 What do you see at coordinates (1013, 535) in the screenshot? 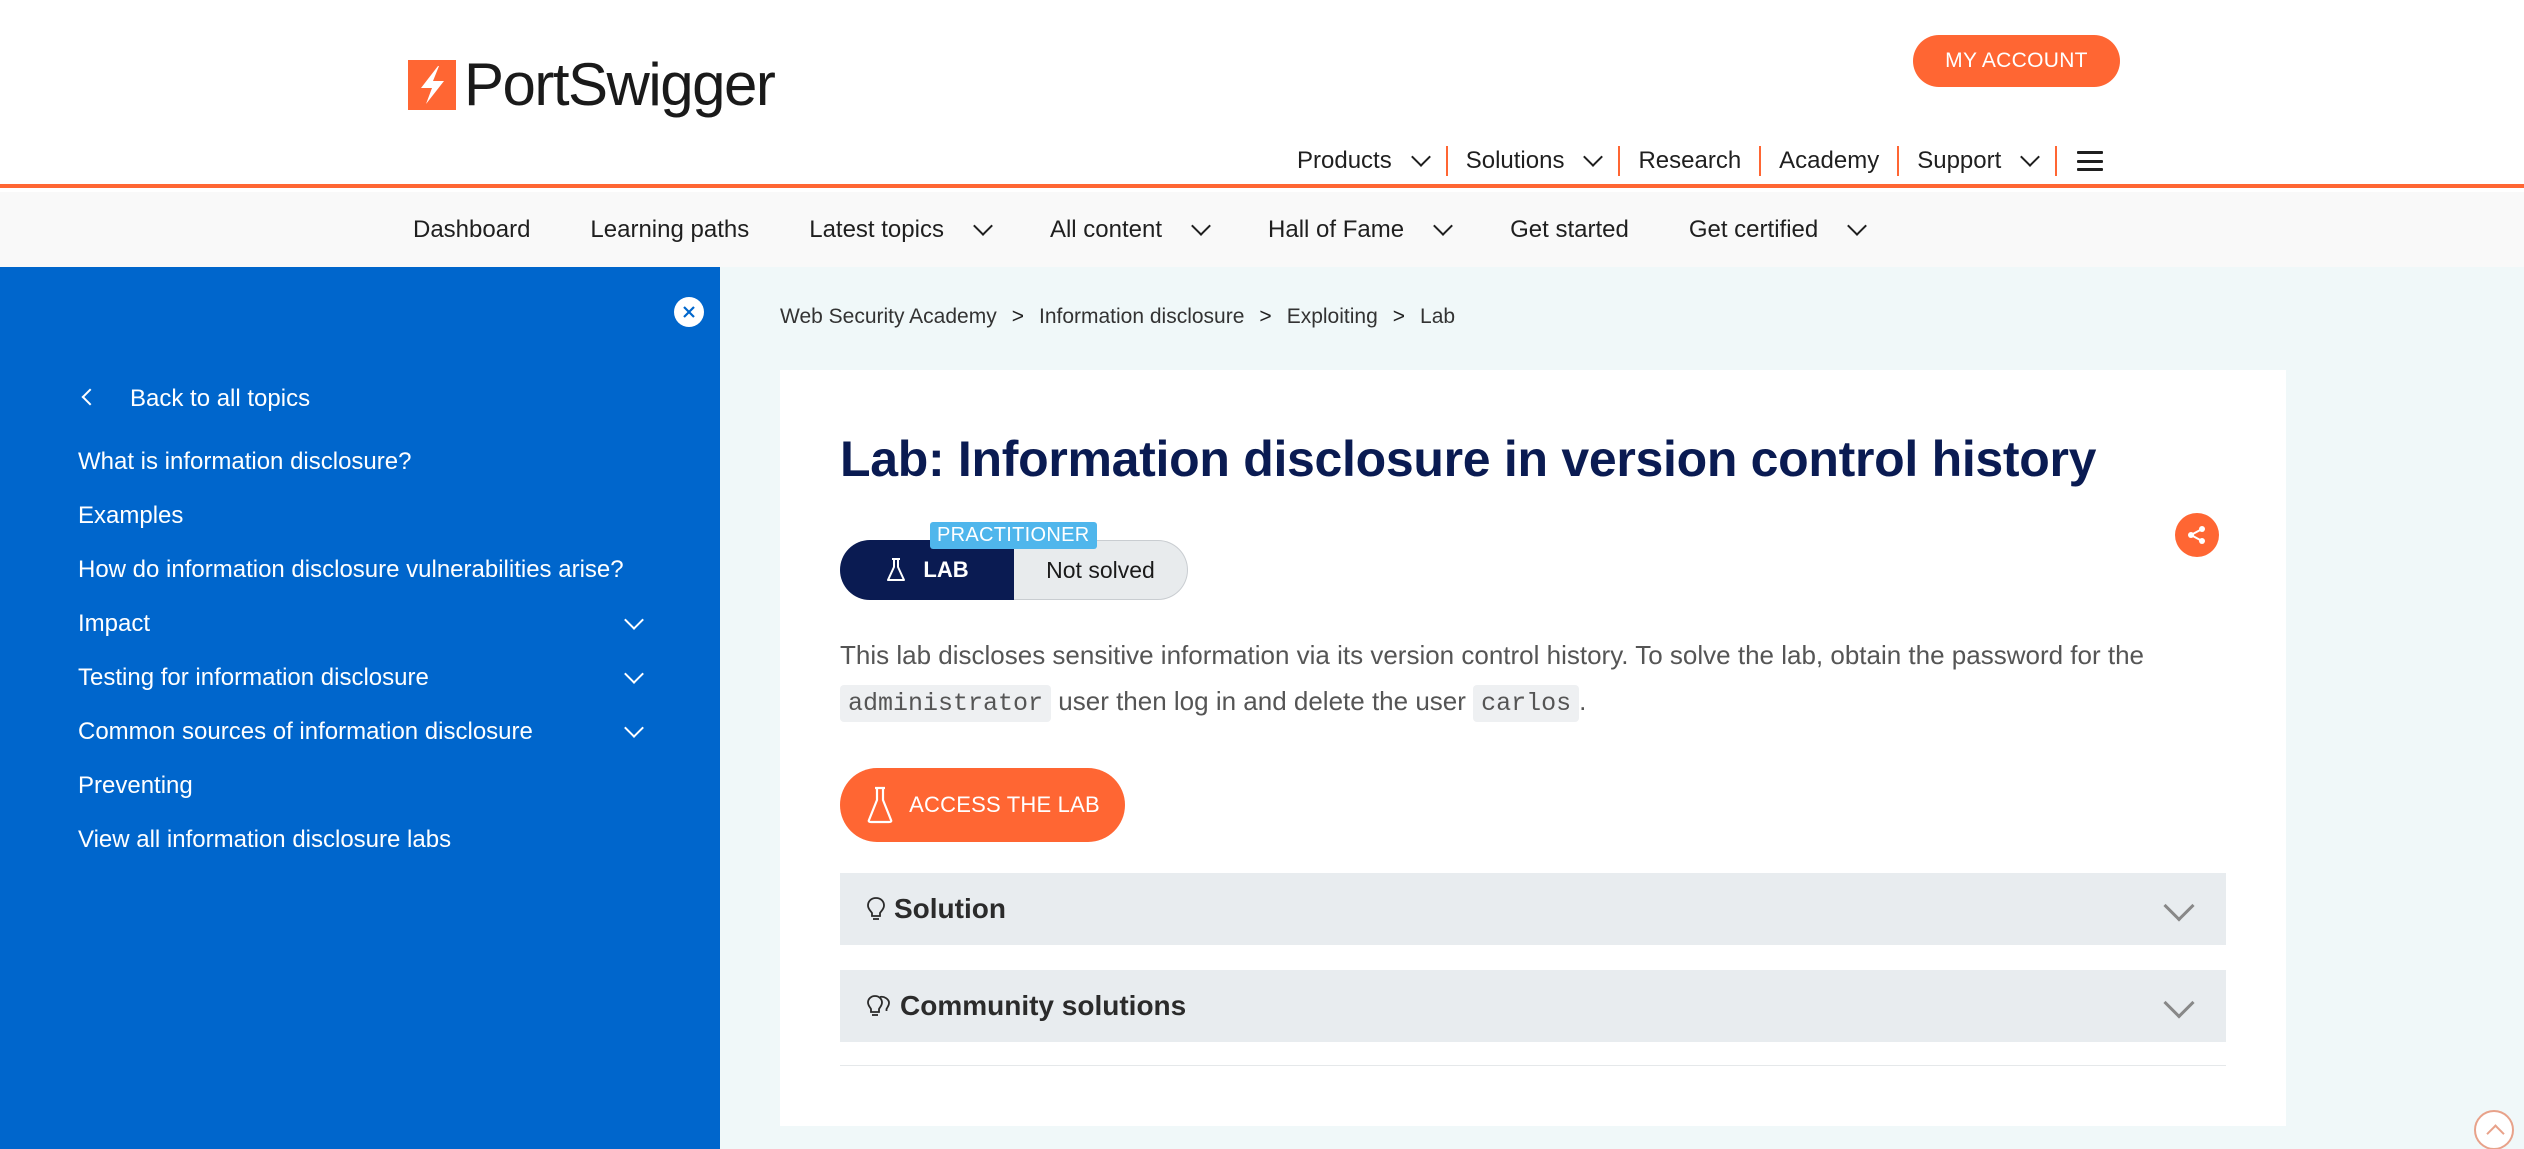
I see `level-badge: PRACTITIONER` at bounding box center [1013, 535].